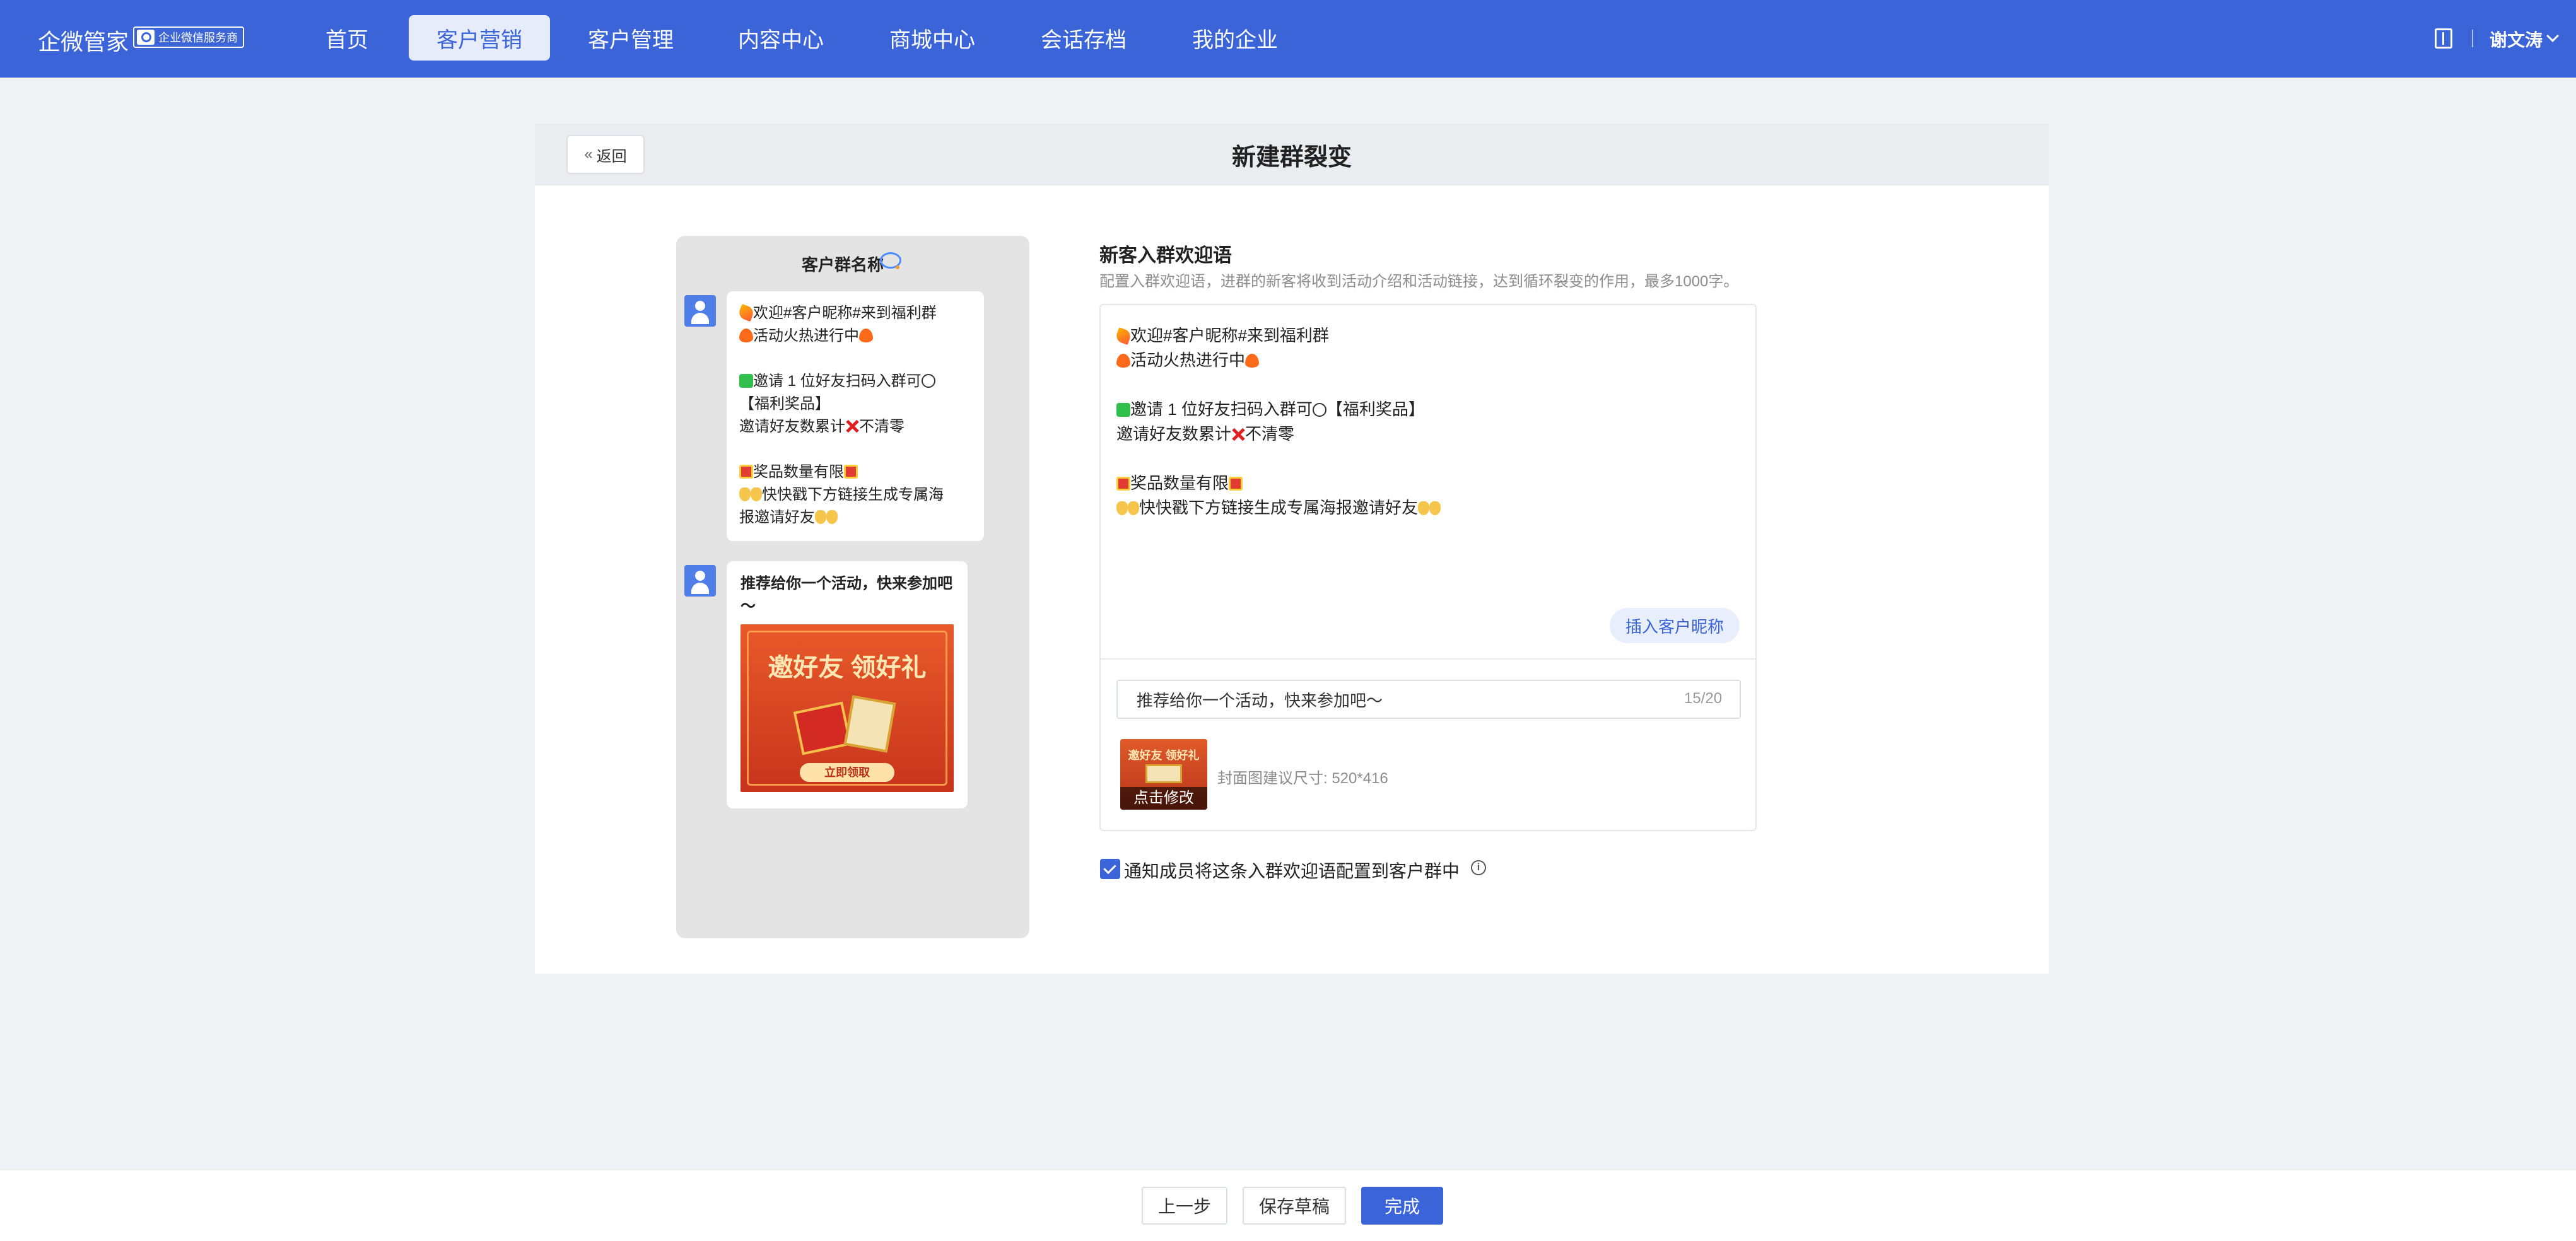 The image size is (2576, 1241). What do you see at coordinates (198, 38) in the screenshot?
I see `badge-label: 企业微信服务商` at bounding box center [198, 38].